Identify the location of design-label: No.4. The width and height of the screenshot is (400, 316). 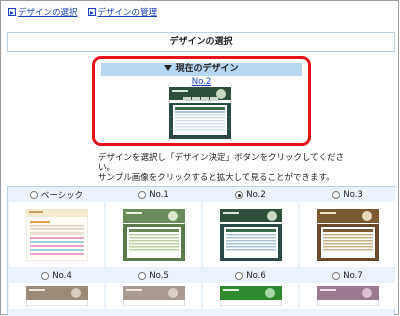
(62, 276).